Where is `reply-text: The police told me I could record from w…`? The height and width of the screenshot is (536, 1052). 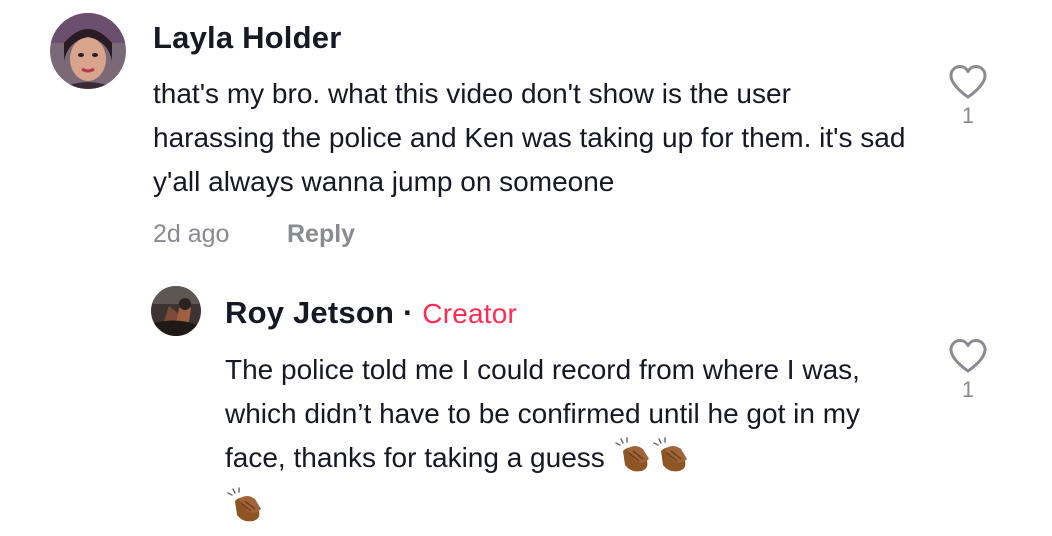 reply-text: The police told me I could record from w… is located at coordinates (543, 413).